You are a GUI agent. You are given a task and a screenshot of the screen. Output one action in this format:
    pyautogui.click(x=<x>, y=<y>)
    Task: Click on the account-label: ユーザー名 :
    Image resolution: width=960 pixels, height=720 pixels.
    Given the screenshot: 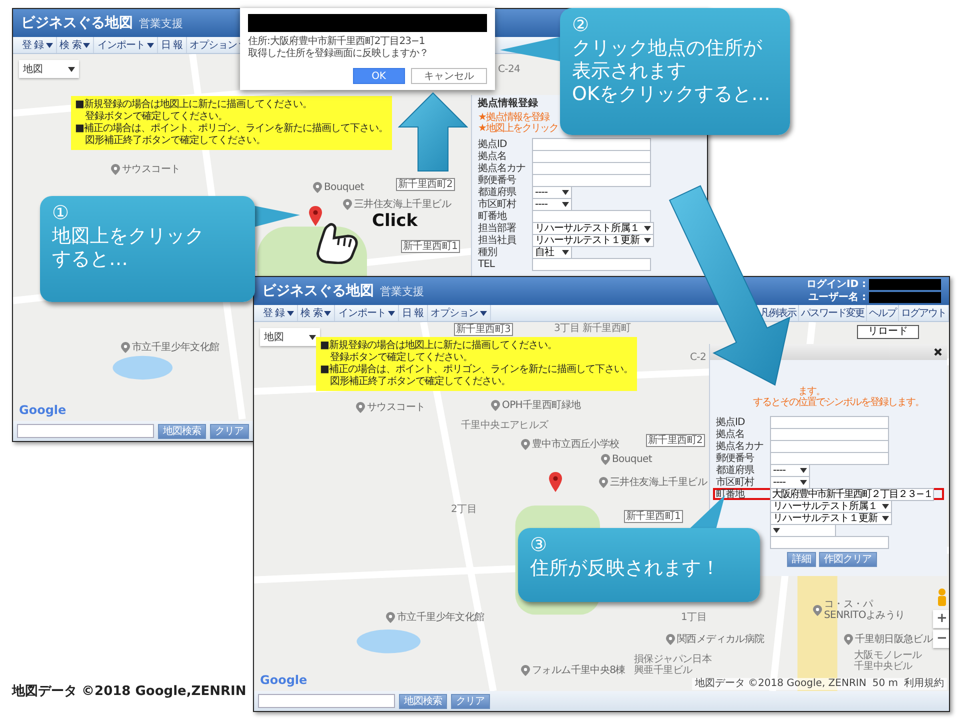 What is the action you would take?
    pyautogui.click(x=837, y=297)
    